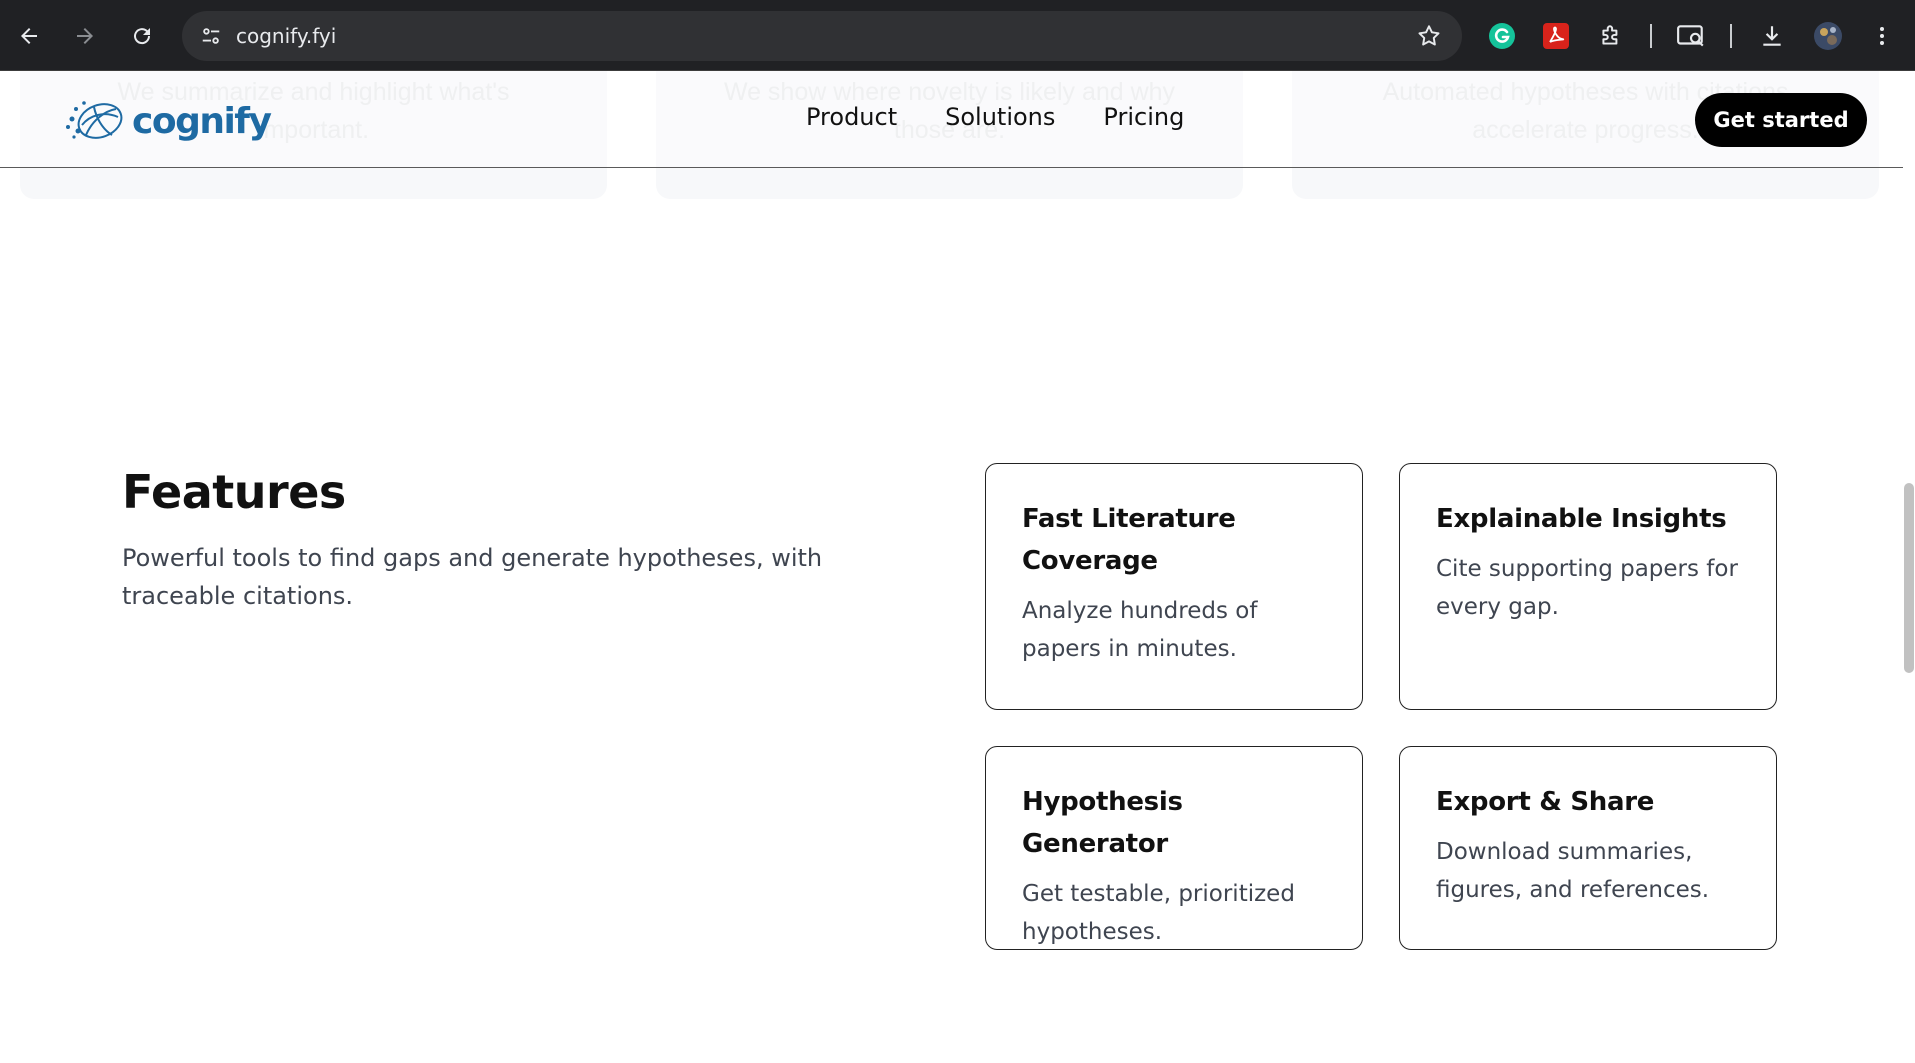  Describe the element at coordinates (1691, 36) in the screenshot. I see `reading-mode-icon` at that location.